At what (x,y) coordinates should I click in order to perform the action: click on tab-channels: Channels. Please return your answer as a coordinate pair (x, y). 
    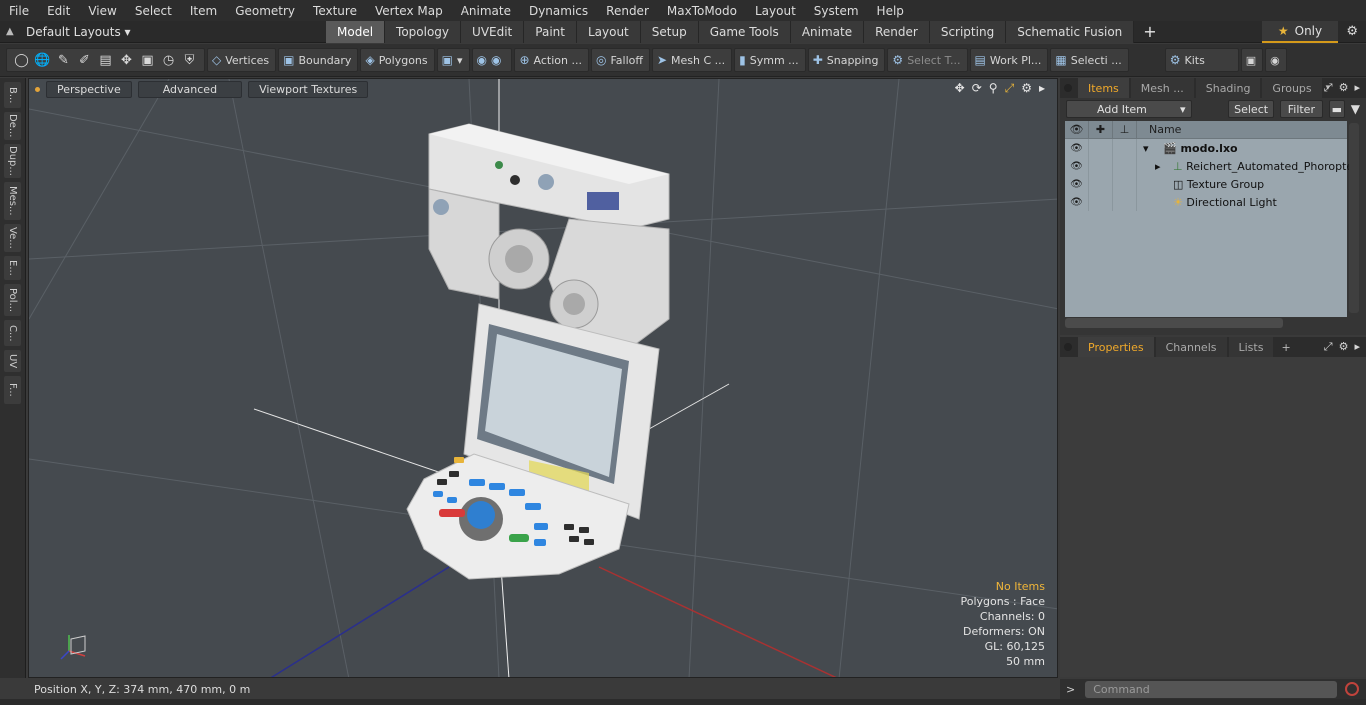
    Looking at the image, I should click on (1191, 347).